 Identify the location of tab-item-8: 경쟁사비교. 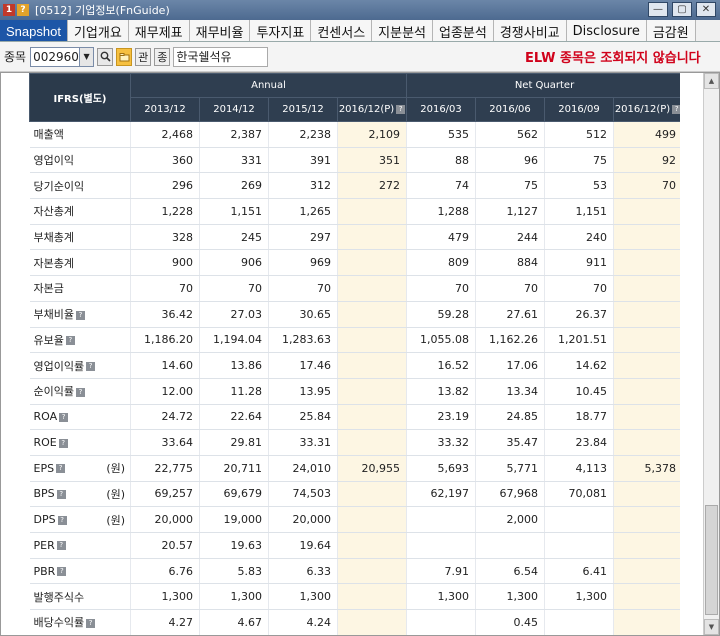
(530, 30).